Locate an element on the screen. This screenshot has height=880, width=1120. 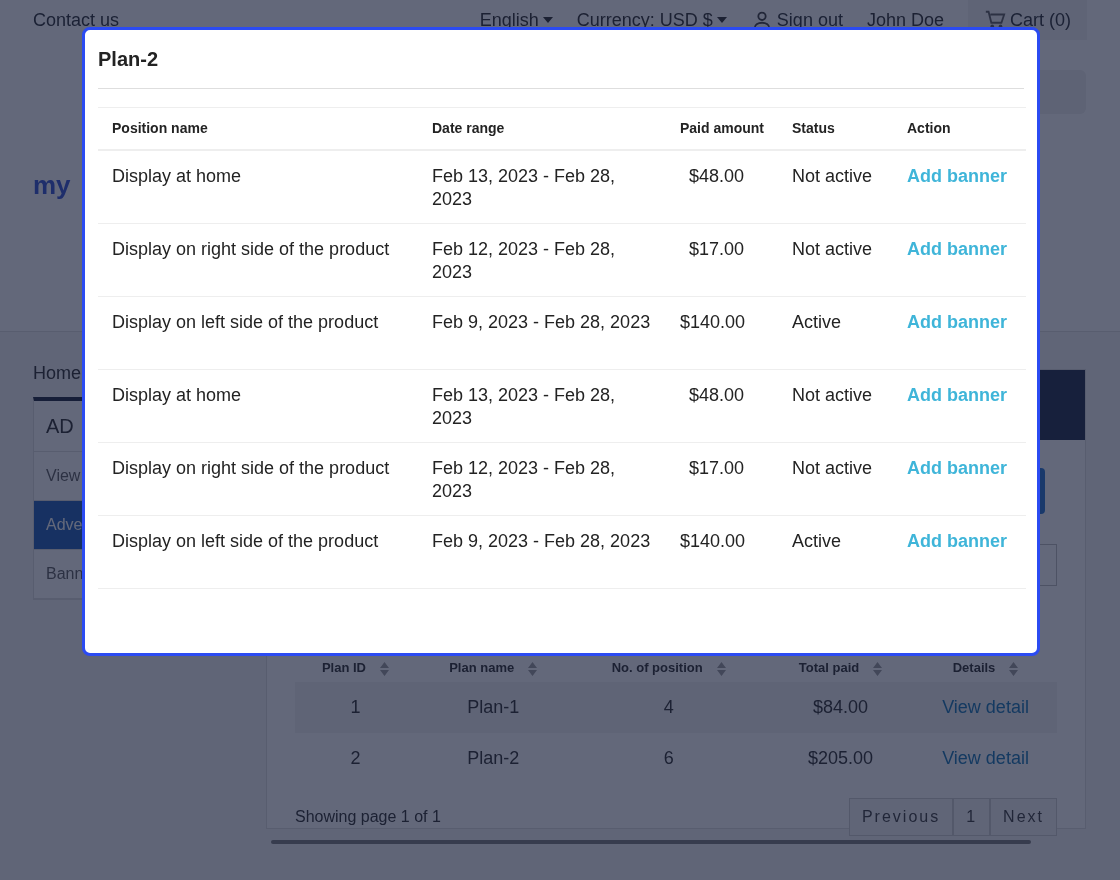
table-cell: 1 is located at coordinates (355, 706).